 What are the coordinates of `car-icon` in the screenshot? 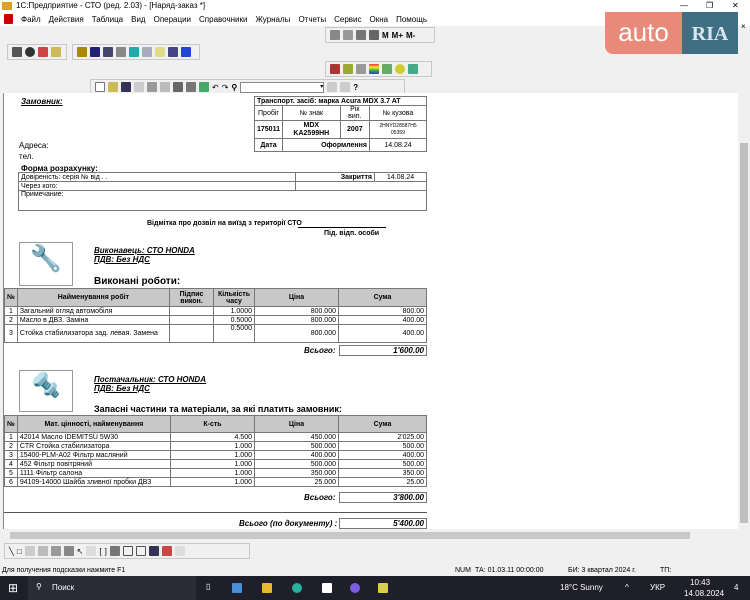 It's located at (186, 52).